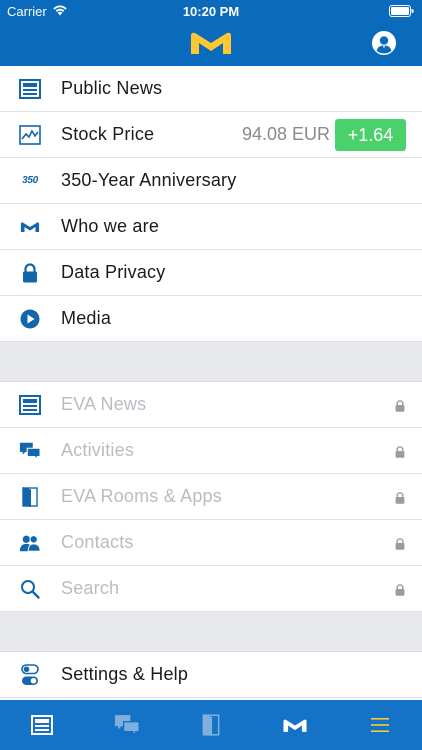 The height and width of the screenshot is (750, 422). I want to click on user-profile-icon, so click(384, 45).